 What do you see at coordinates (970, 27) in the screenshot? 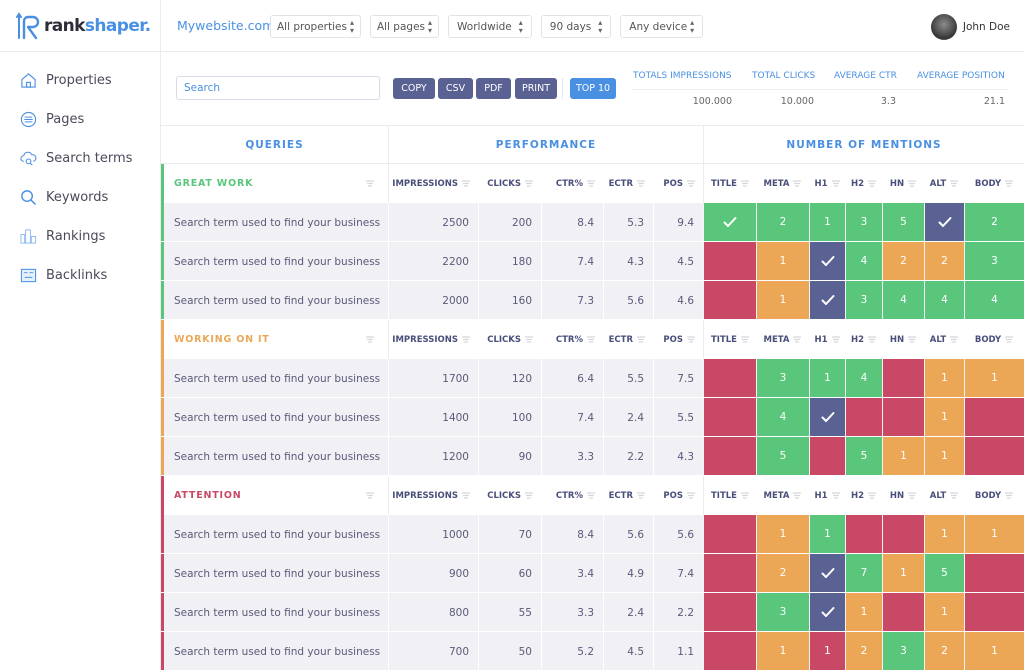
I see `user-menu: John Doe` at bounding box center [970, 27].